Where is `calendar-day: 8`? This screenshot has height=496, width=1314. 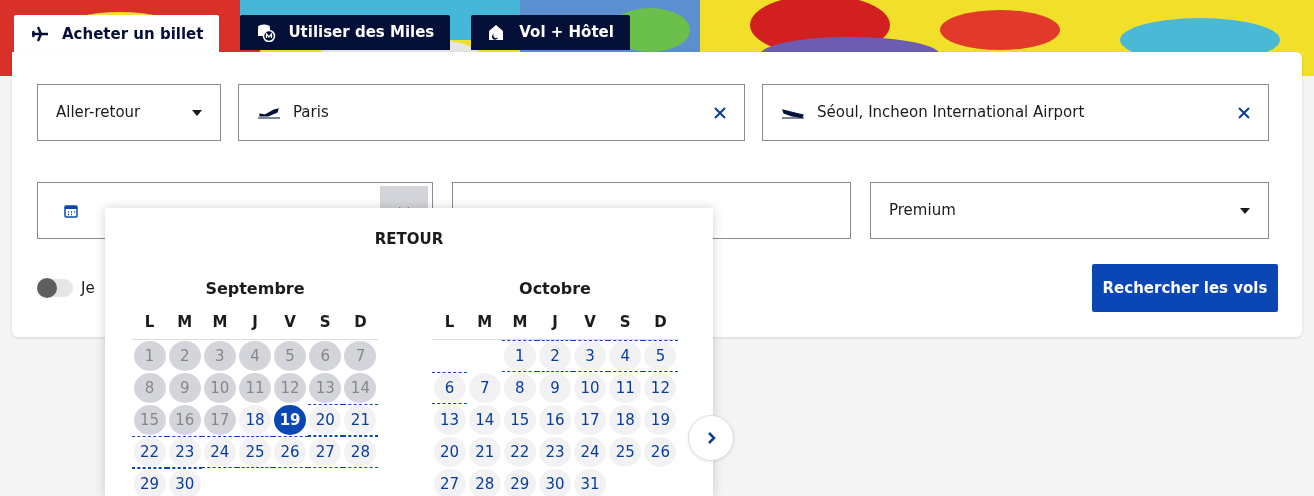 calendar-day: 8 is located at coordinates (149, 388).